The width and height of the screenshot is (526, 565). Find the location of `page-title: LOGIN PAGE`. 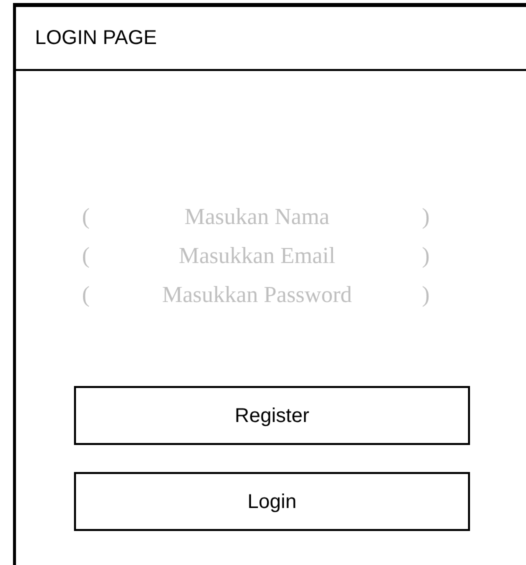

page-title: LOGIN PAGE is located at coordinates (96, 38).